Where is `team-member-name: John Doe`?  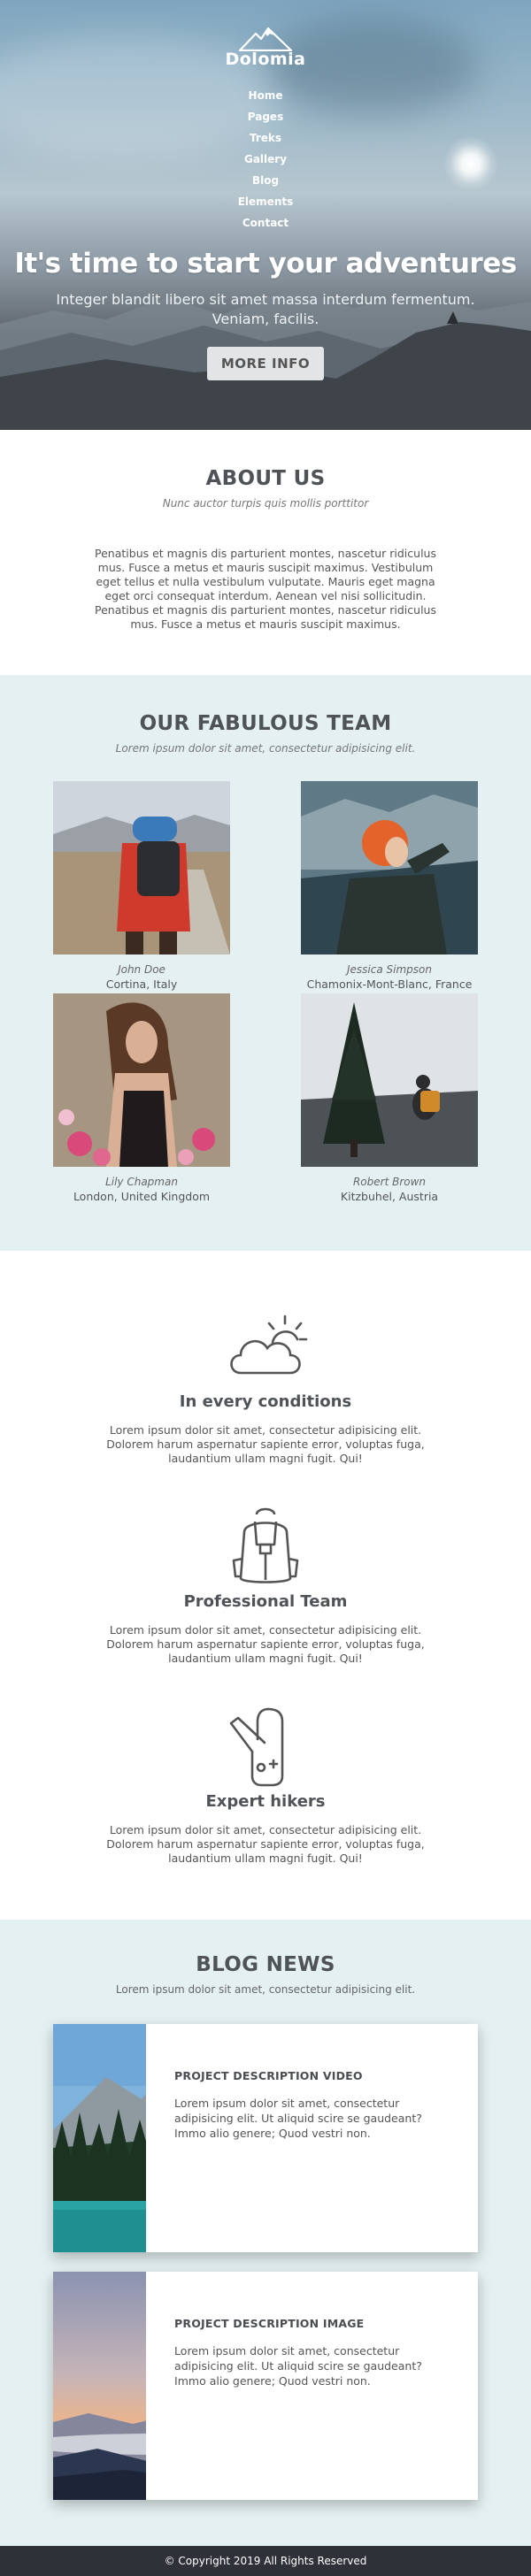 team-member-name: John Doe is located at coordinates (141, 969).